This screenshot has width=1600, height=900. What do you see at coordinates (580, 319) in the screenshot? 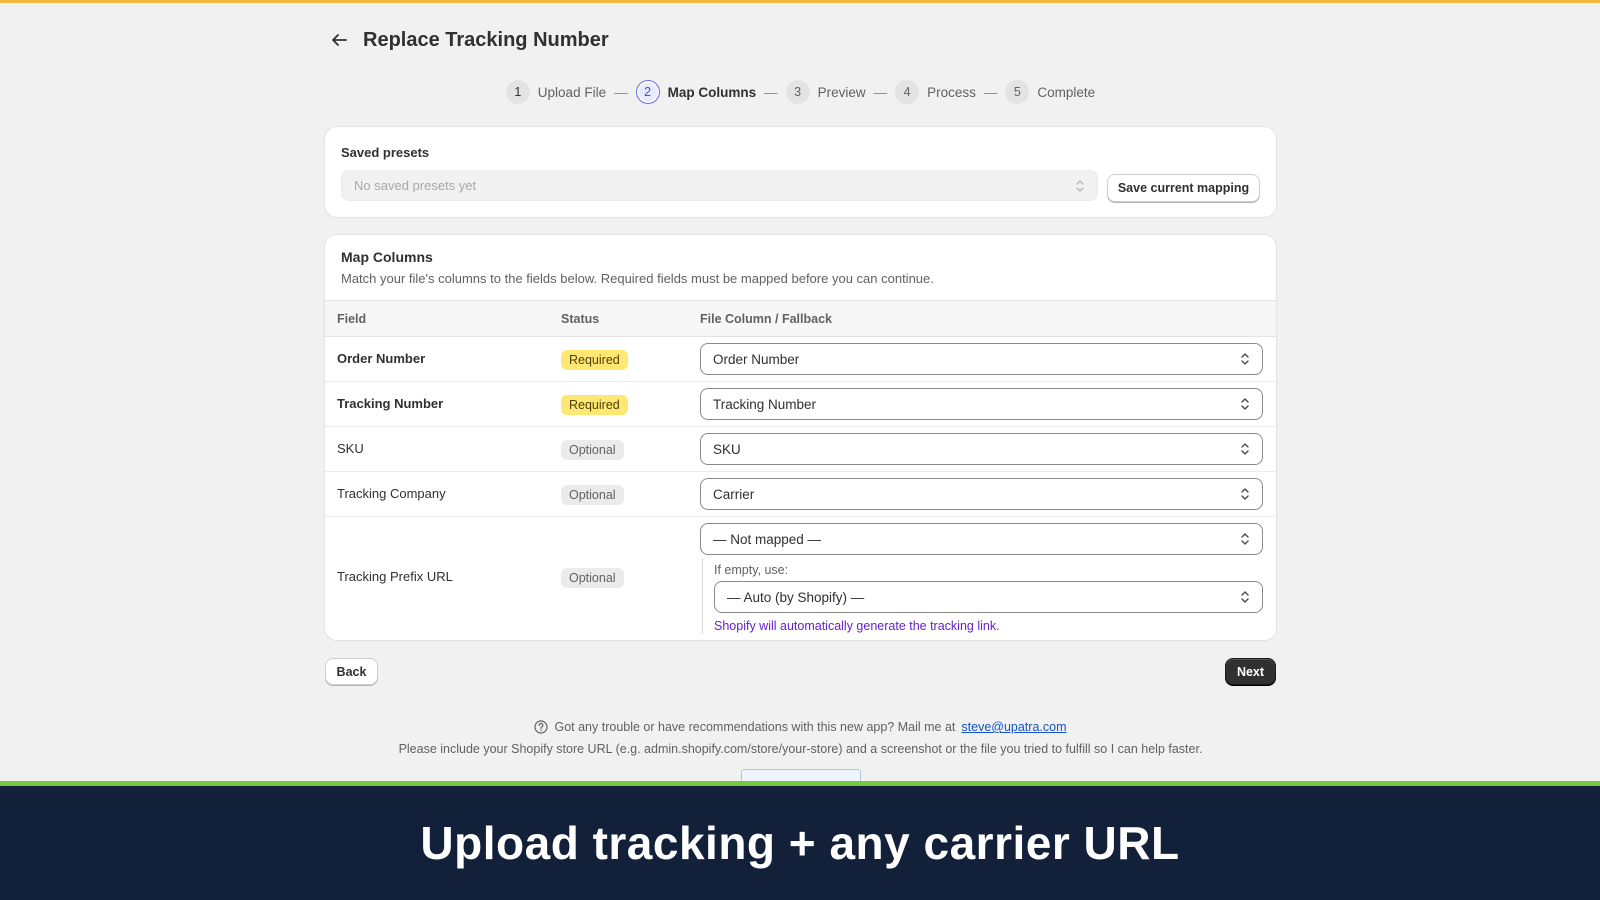
I see `header-status: Status` at bounding box center [580, 319].